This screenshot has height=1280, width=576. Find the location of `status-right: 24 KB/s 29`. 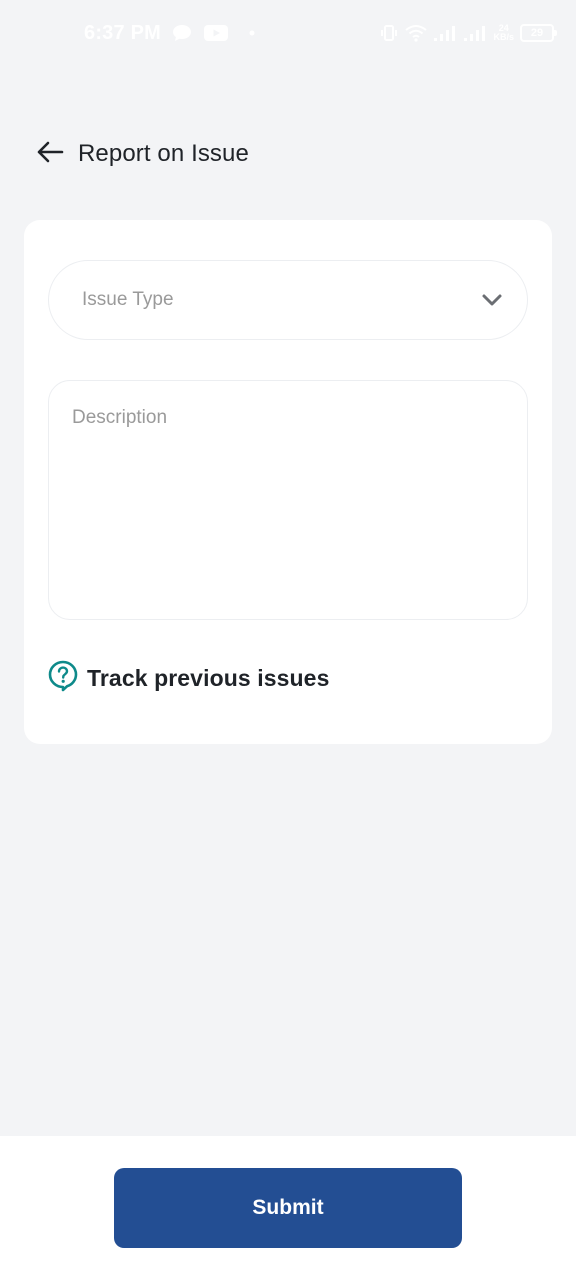

status-right: 24 KB/s 29 is located at coordinates (468, 33).